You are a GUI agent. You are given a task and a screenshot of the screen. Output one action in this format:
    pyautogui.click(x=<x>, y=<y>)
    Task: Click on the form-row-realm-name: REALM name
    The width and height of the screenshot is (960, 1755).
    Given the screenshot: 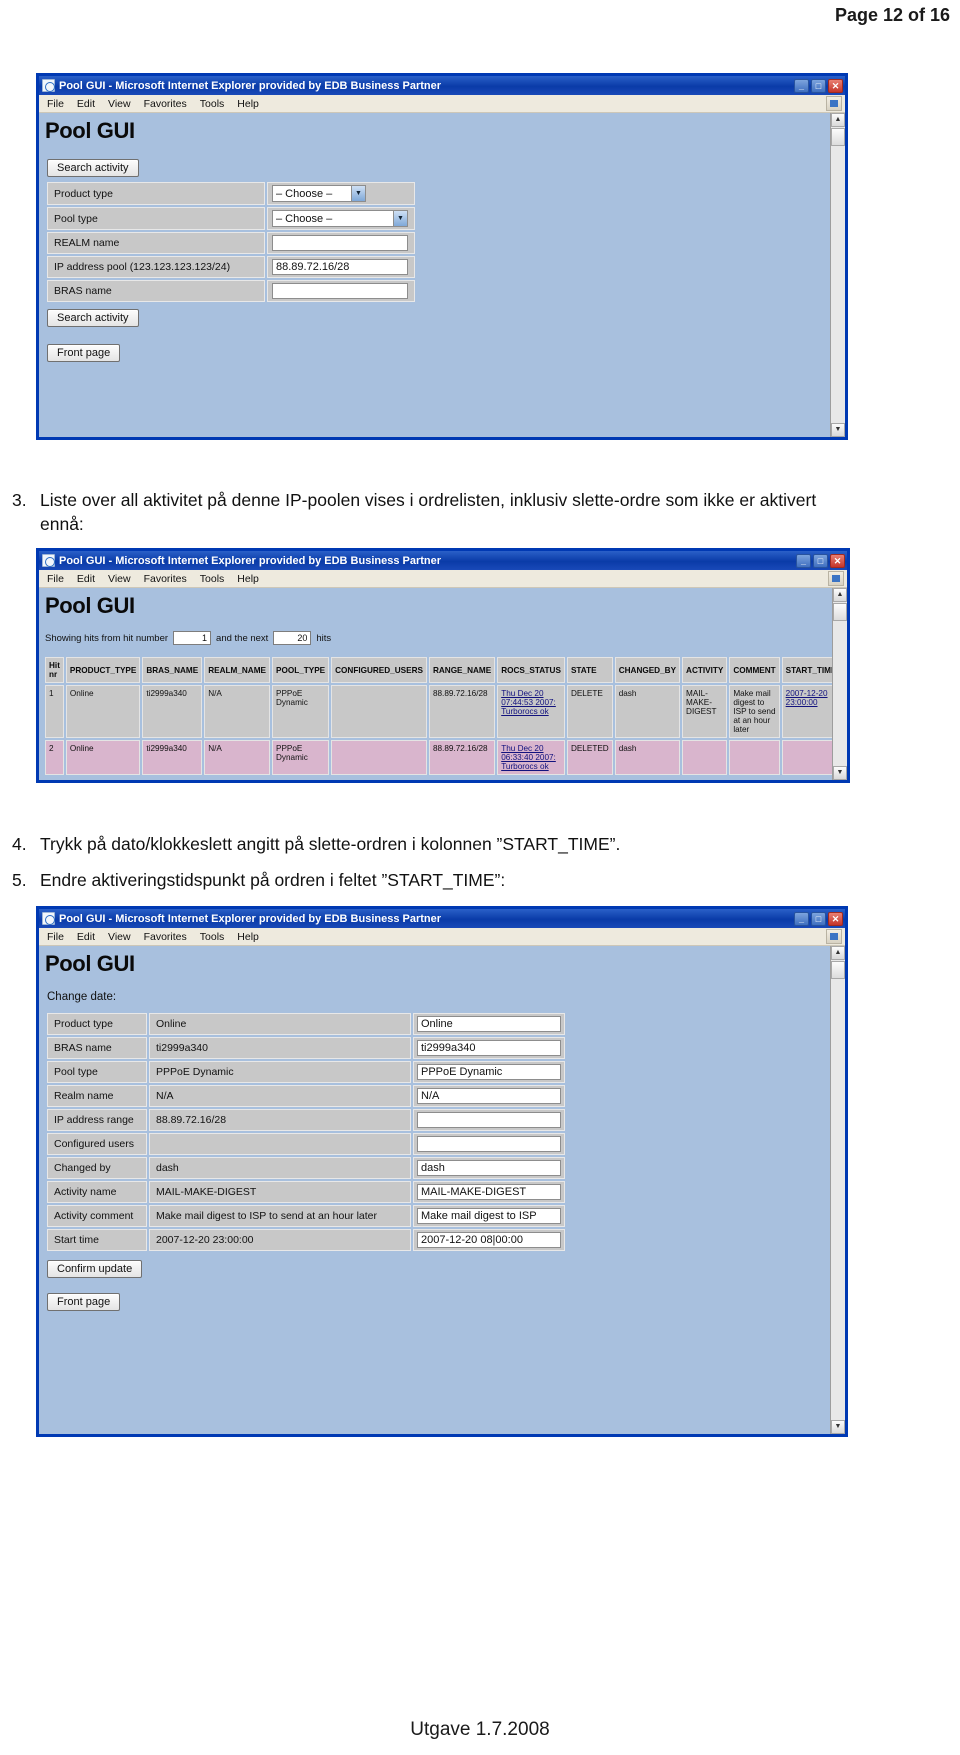 What is the action you would take?
    pyautogui.click(x=231, y=243)
    